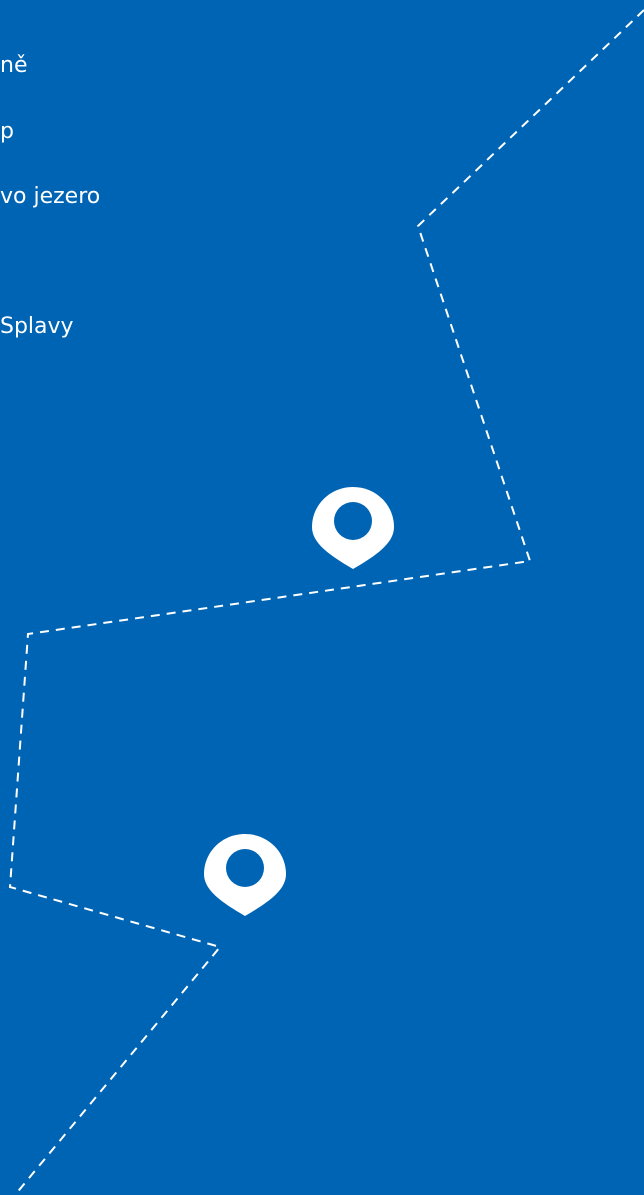  Describe the element at coordinates (6, 3) in the screenshot. I see `menu-item-1: z` at that location.